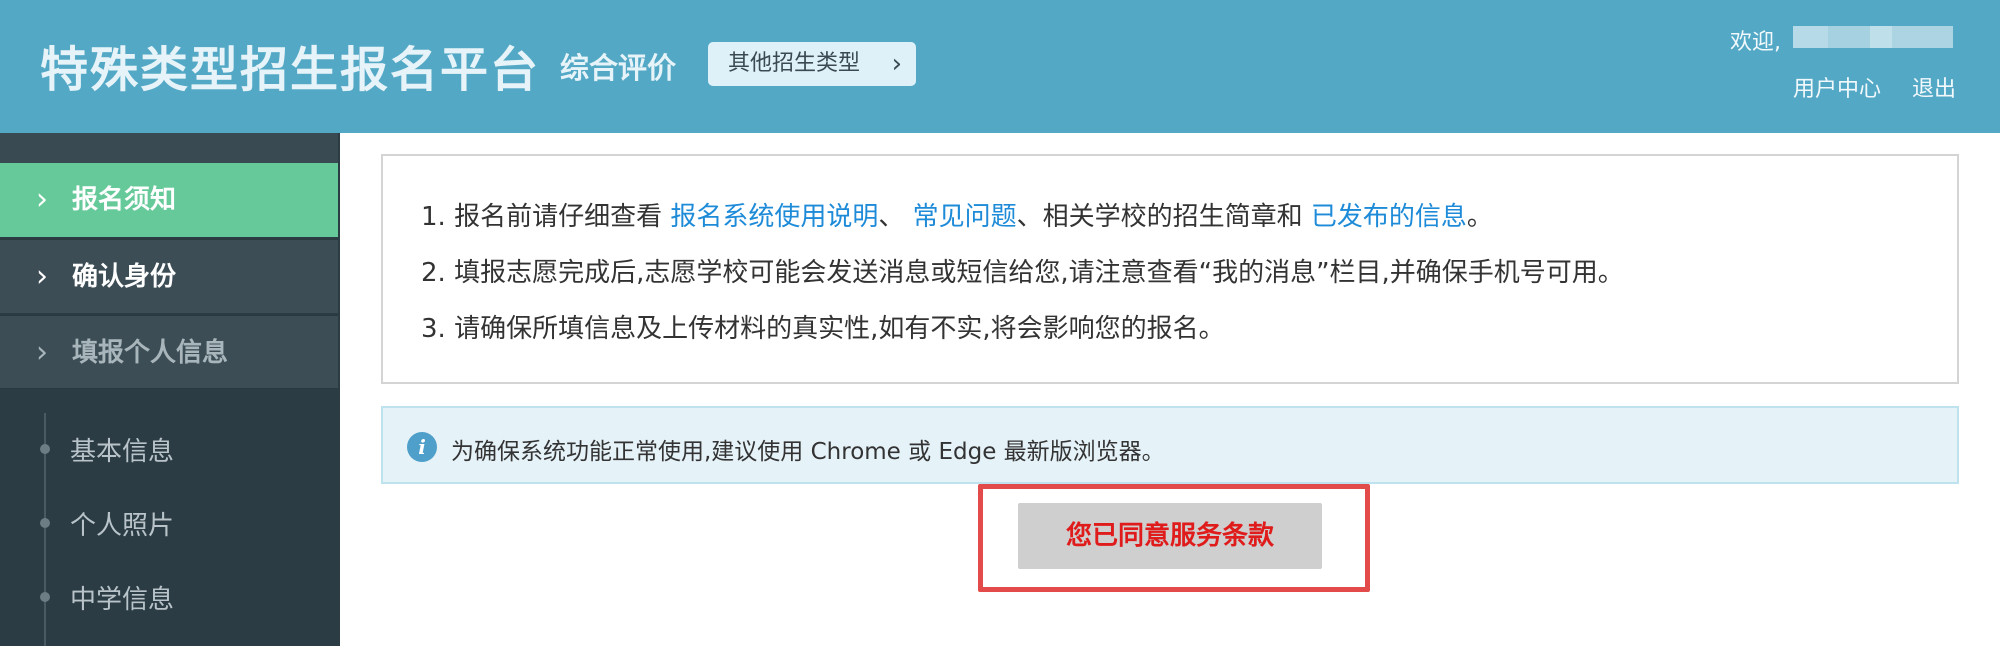 The image size is (2008, 646). I want to click on category-title: 综合评价, so click(618, 68).